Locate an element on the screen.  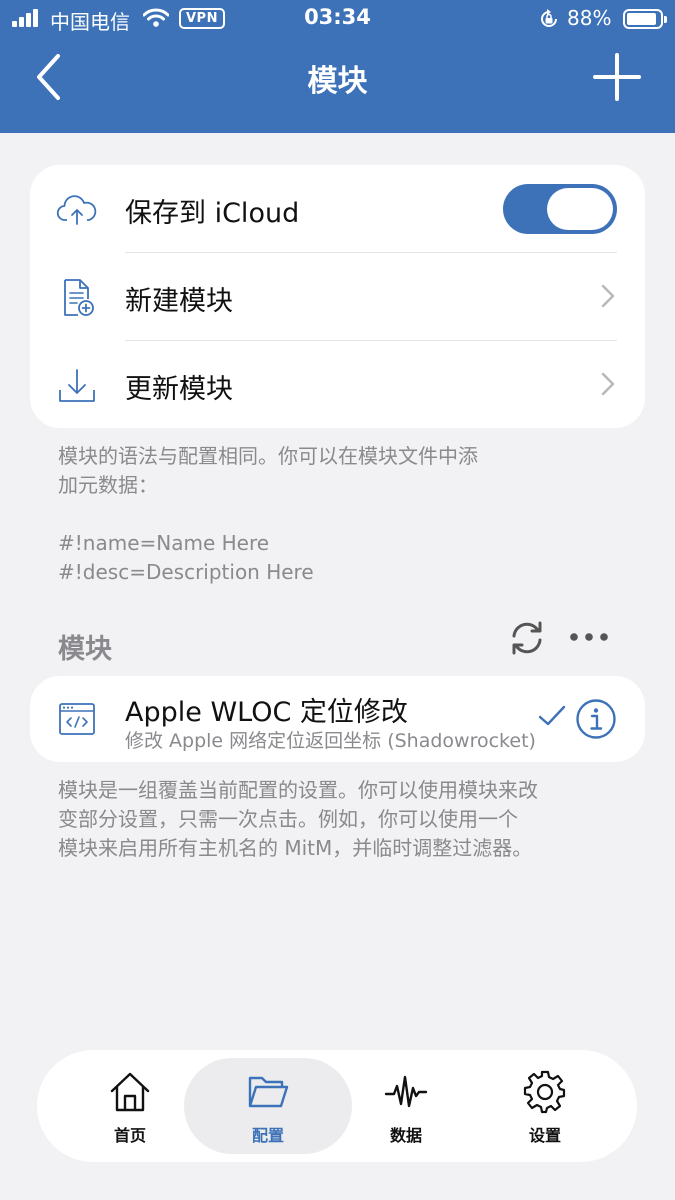
tab-settings-label: 设置 is located at coordinates (544, 1135).